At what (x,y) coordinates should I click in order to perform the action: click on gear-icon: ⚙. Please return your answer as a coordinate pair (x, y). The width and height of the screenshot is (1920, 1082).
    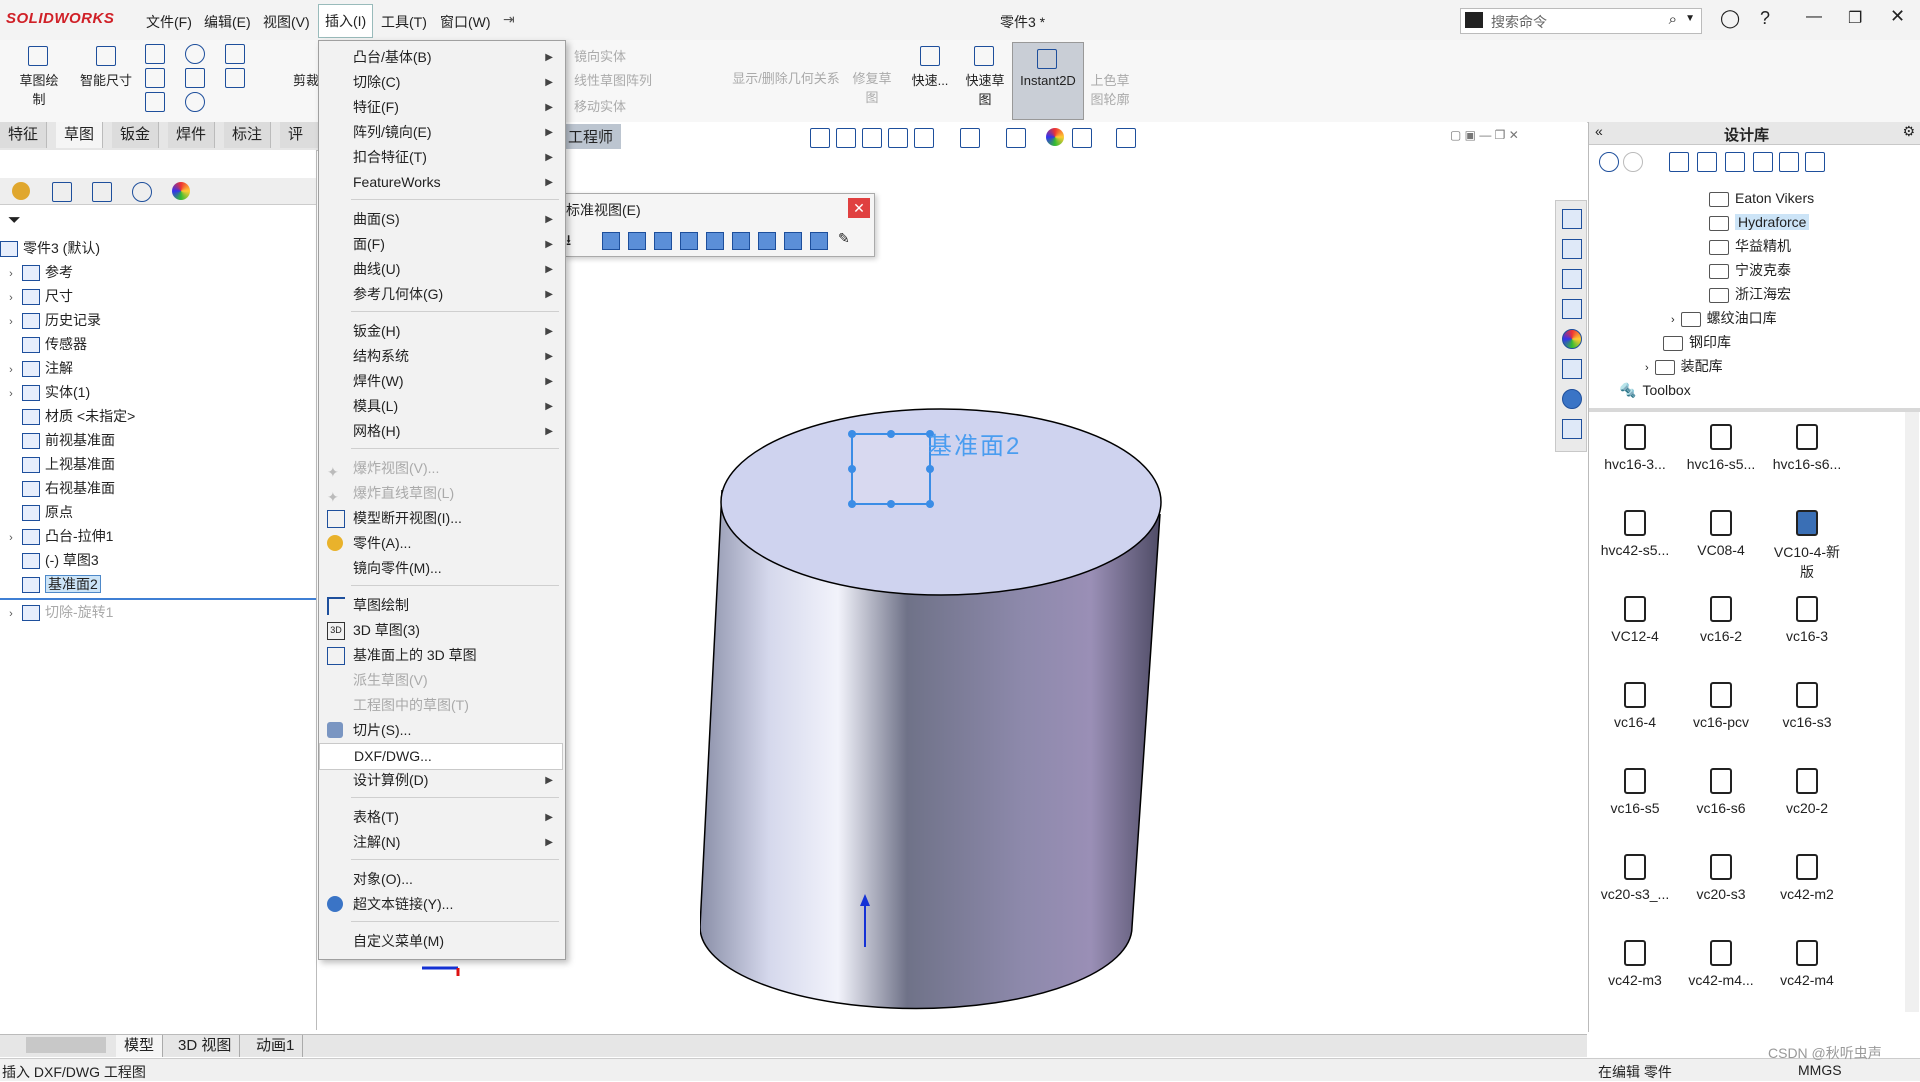
    Looking at the image, I should click on (1908, 131).